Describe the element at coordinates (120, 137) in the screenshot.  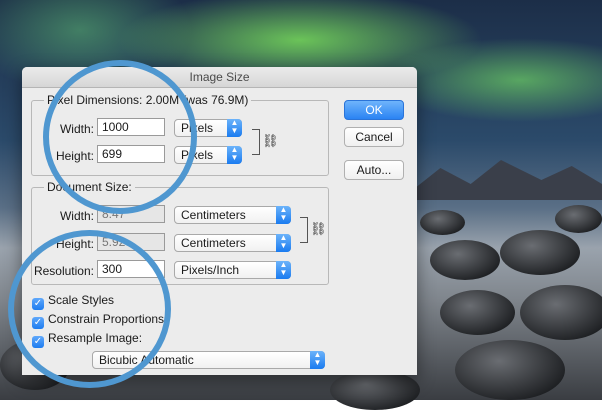
I see `highlight-ring-pixel-dimensions` at that location.